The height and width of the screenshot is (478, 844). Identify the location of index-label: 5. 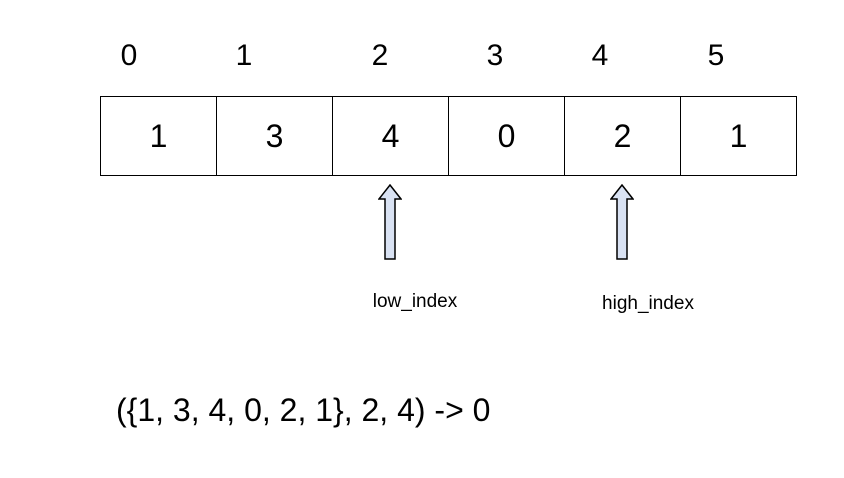
(716, 55).